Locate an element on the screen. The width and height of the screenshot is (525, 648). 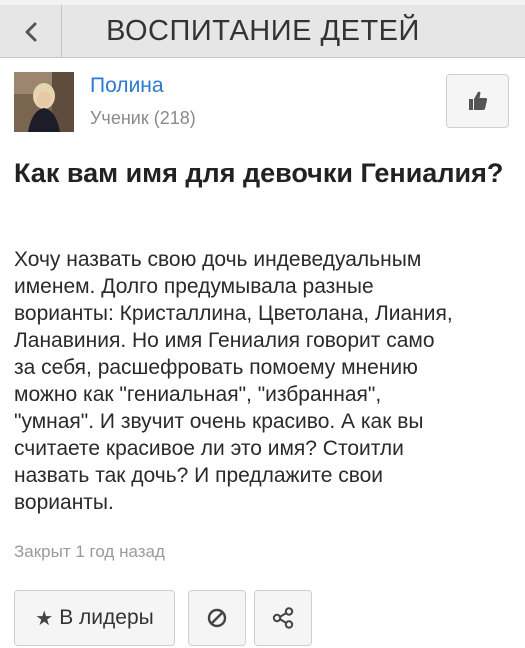
author-block: Полина Ученик (218) is located at coordinates (262, 102).